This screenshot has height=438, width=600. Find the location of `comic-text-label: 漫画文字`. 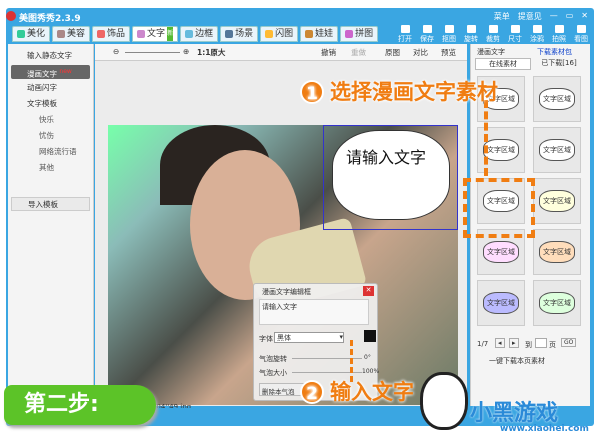

comic-text-label: 漫画文字 is located at coordinates (42, 74).